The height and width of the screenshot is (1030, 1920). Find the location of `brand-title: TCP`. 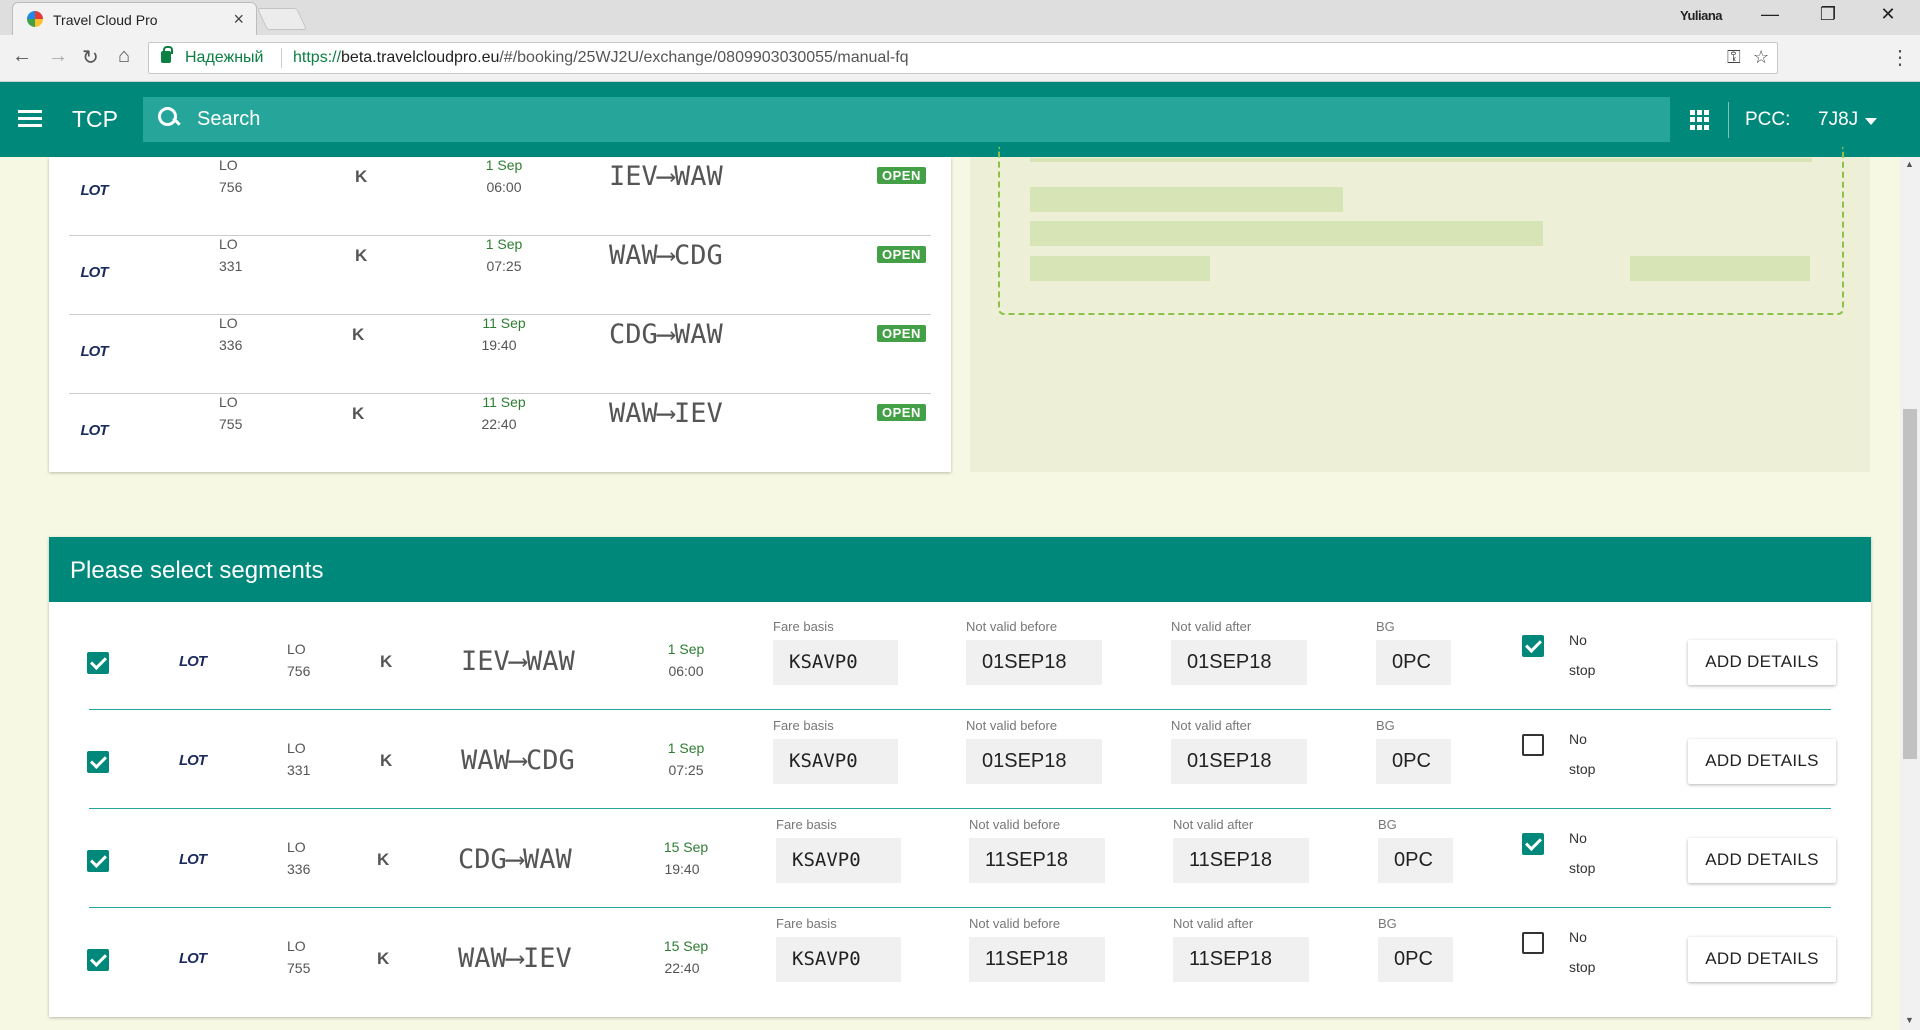

brand-title: TCP is located at coordinates (95, 119).